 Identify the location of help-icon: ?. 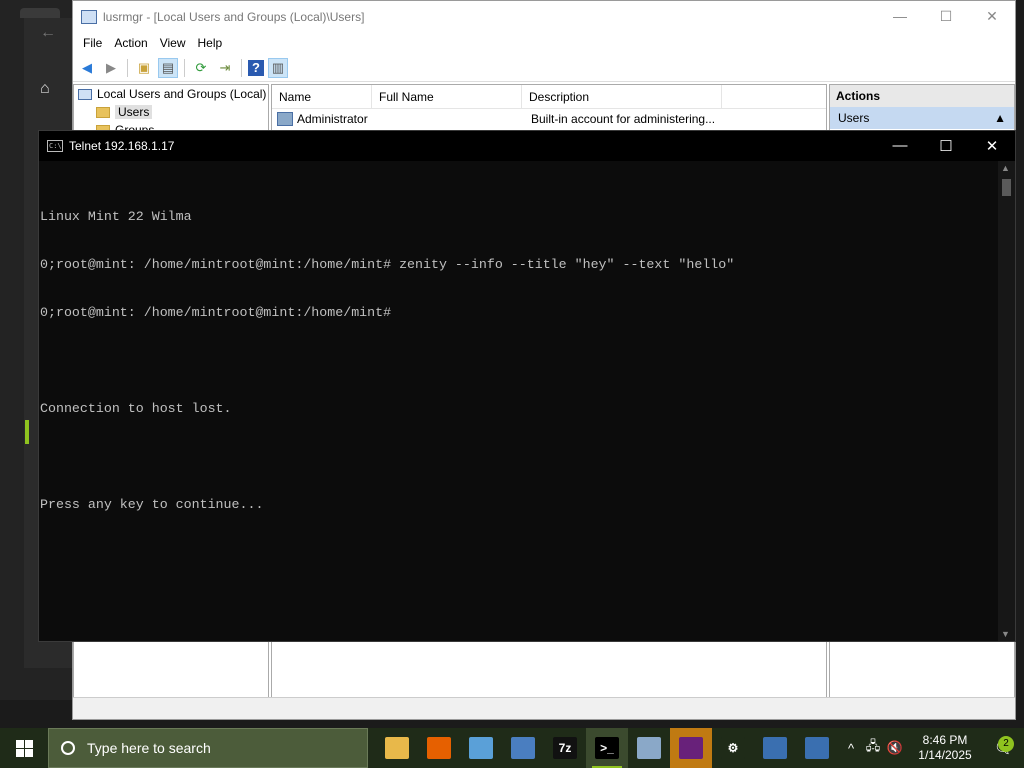
(256, 67).